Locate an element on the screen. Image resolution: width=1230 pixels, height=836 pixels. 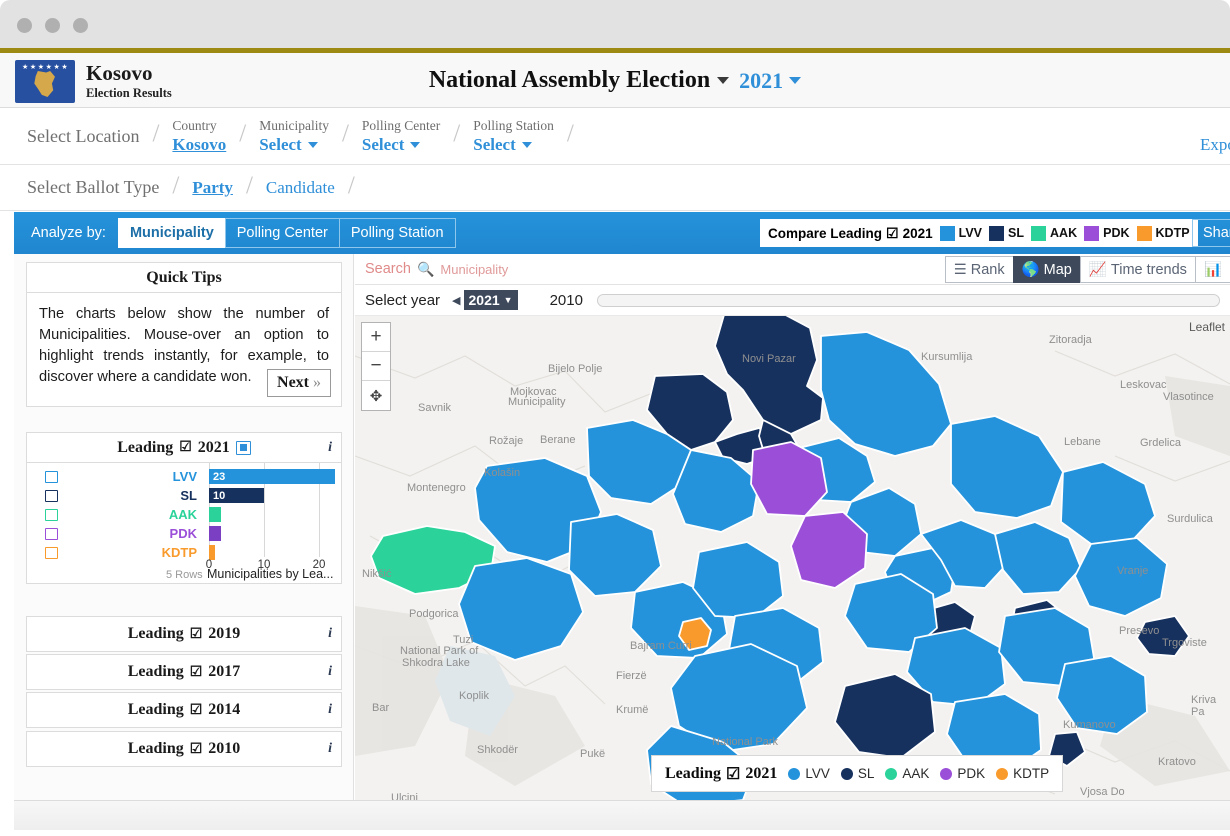
year-dropdown: 2021 ▼ is located at coordinates (490, 300).